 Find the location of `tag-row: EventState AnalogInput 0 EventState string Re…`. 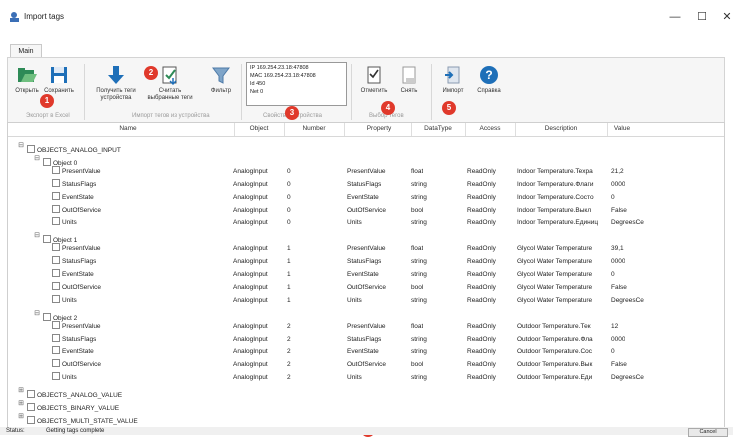

tag-row: EventState AnalogInput 0 EventState string Re… is located at coordinates (366, 197).